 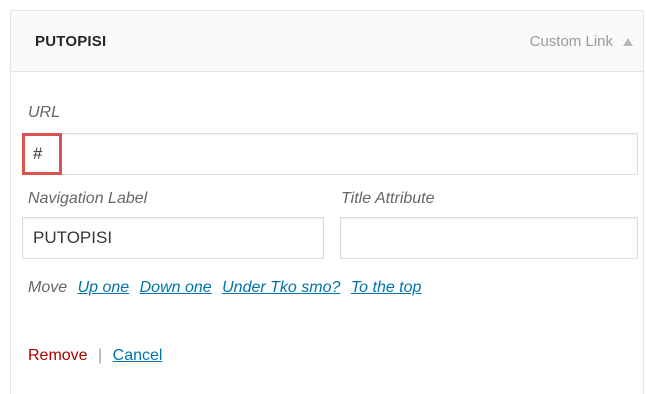 What do you see at coordinates (44, 112) in the screenshot?
I see `url-label: URL` at bounding box center [44, 112].